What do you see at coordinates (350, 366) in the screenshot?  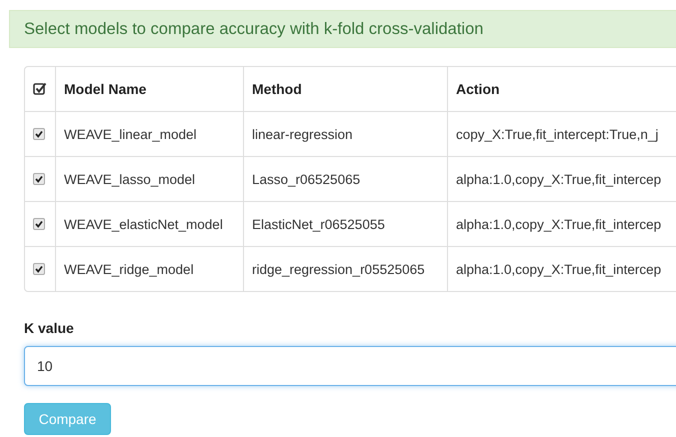 I see `input-field: 10` at bounding box center [350, 366].